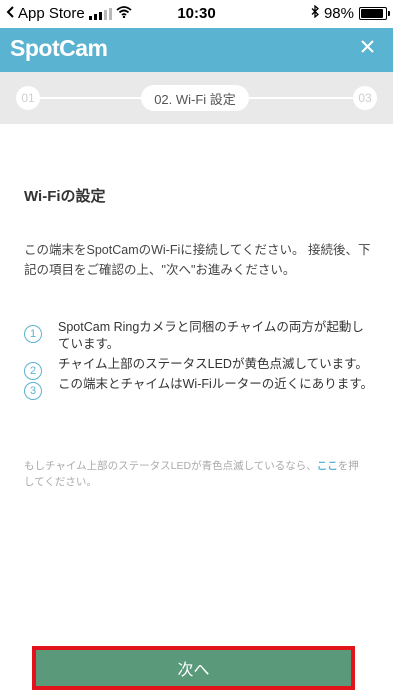  What do you see at coordinates (196, 50) in the screenshot?
I see `app-header: SpotCam` at bounding box center [196, 50].